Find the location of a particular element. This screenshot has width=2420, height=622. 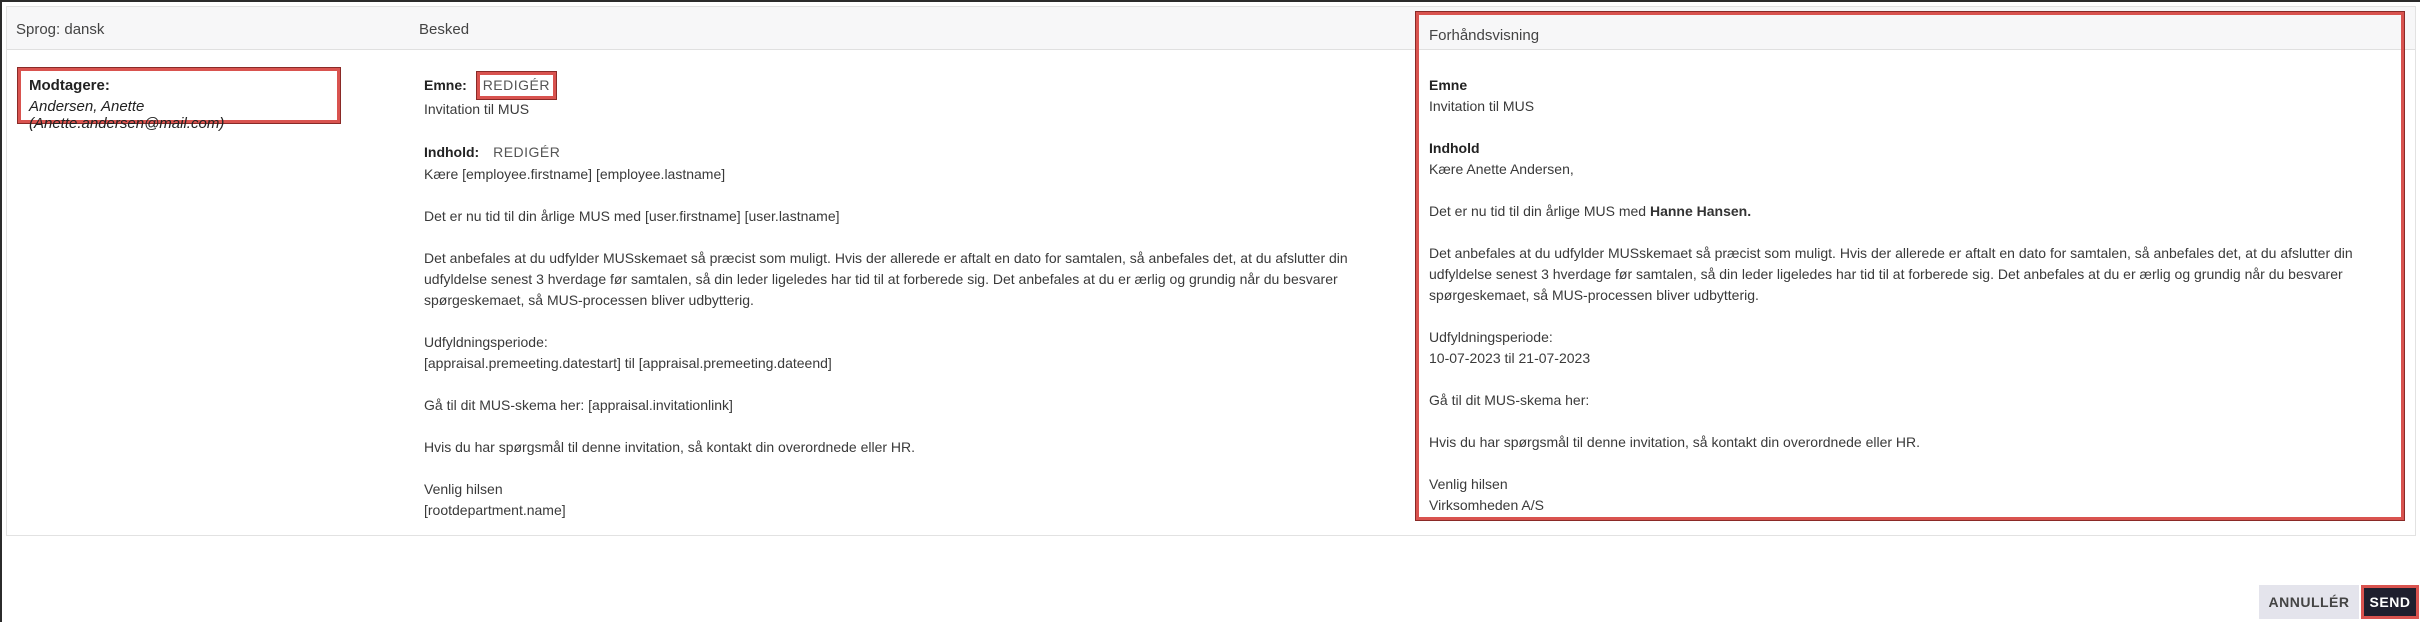

send-button: SEND is located at coordinates (2390, 602).